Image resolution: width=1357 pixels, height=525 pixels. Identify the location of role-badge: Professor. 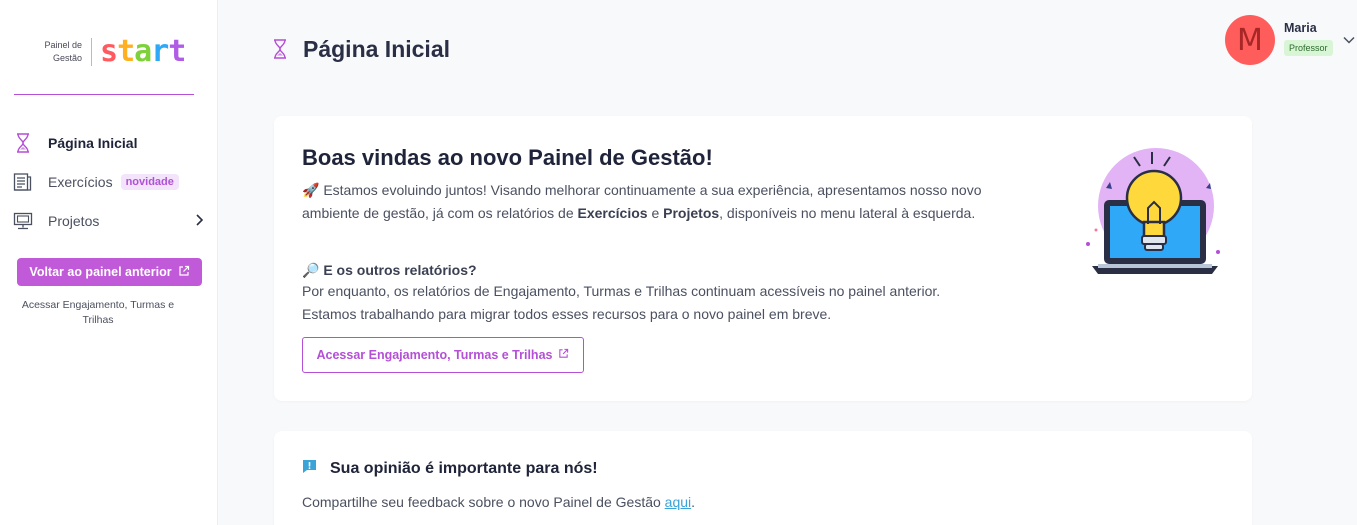
(1308, 48).